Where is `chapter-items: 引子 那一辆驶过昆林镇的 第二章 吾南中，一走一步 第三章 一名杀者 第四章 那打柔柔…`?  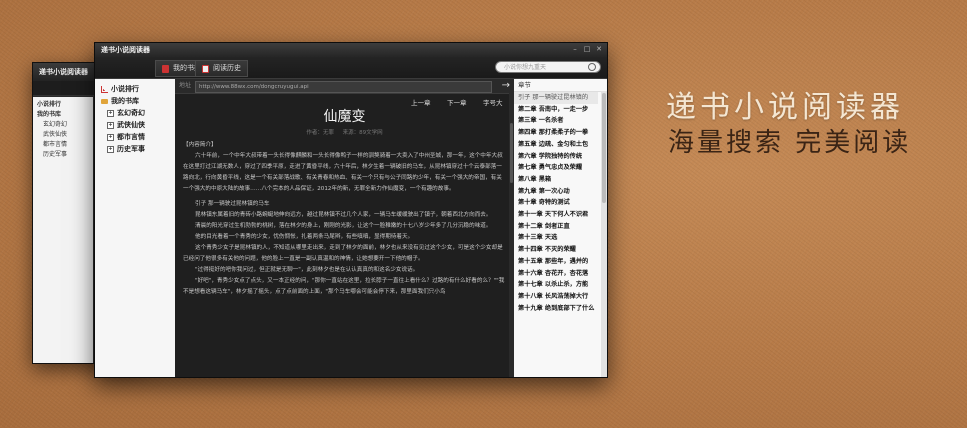
chapter-items: 引子 那一辆驶过昆林镇的 第二章 吾南中，一走一步 第三章 一名杀者 第四章 那打柔柔… is located at coordinates (560, 203).